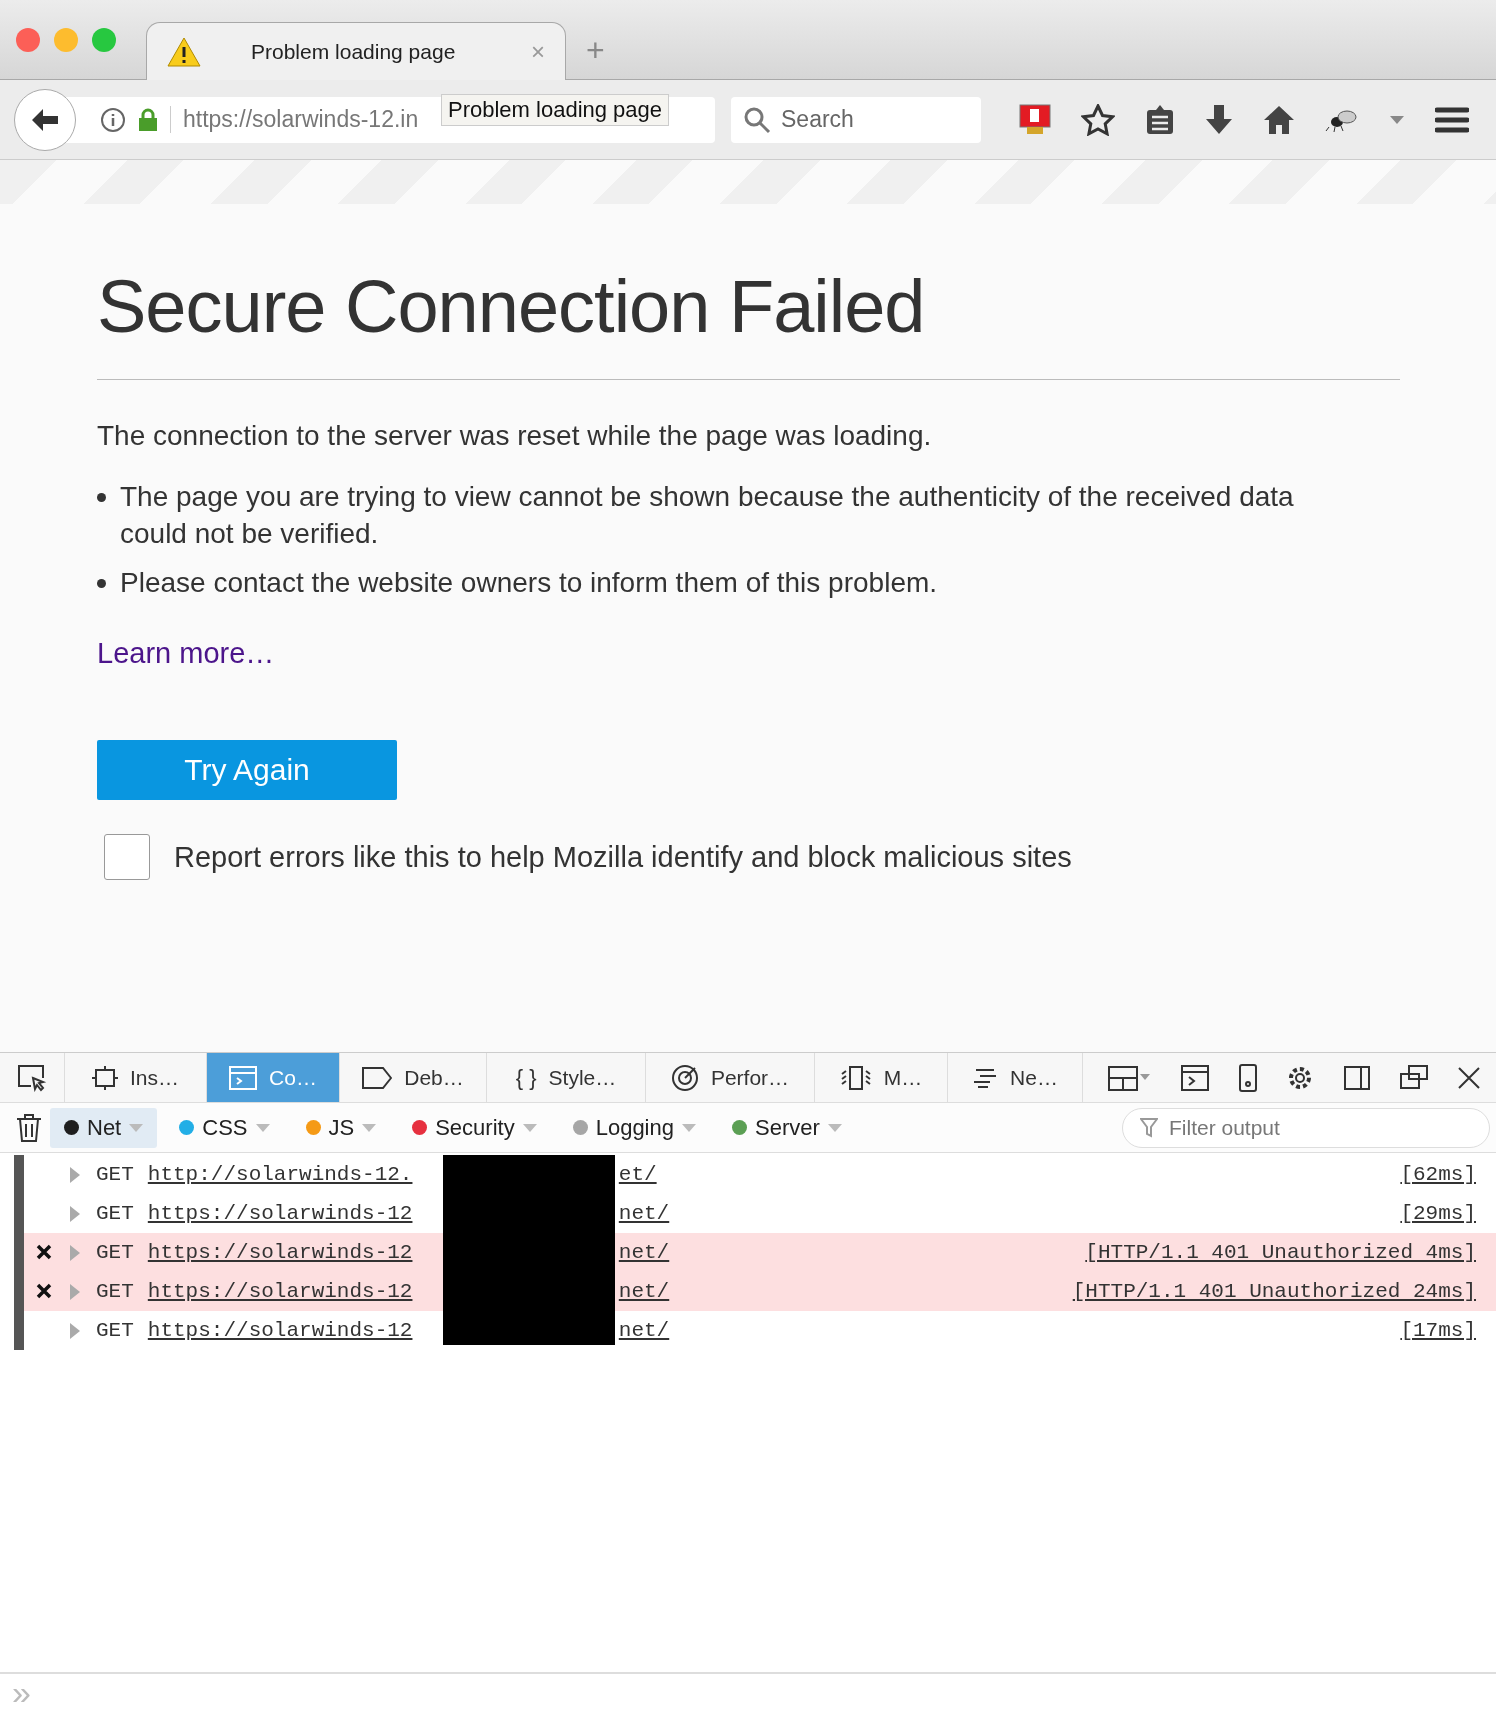  I want to click on layout-icon, so click(1129, 1077).